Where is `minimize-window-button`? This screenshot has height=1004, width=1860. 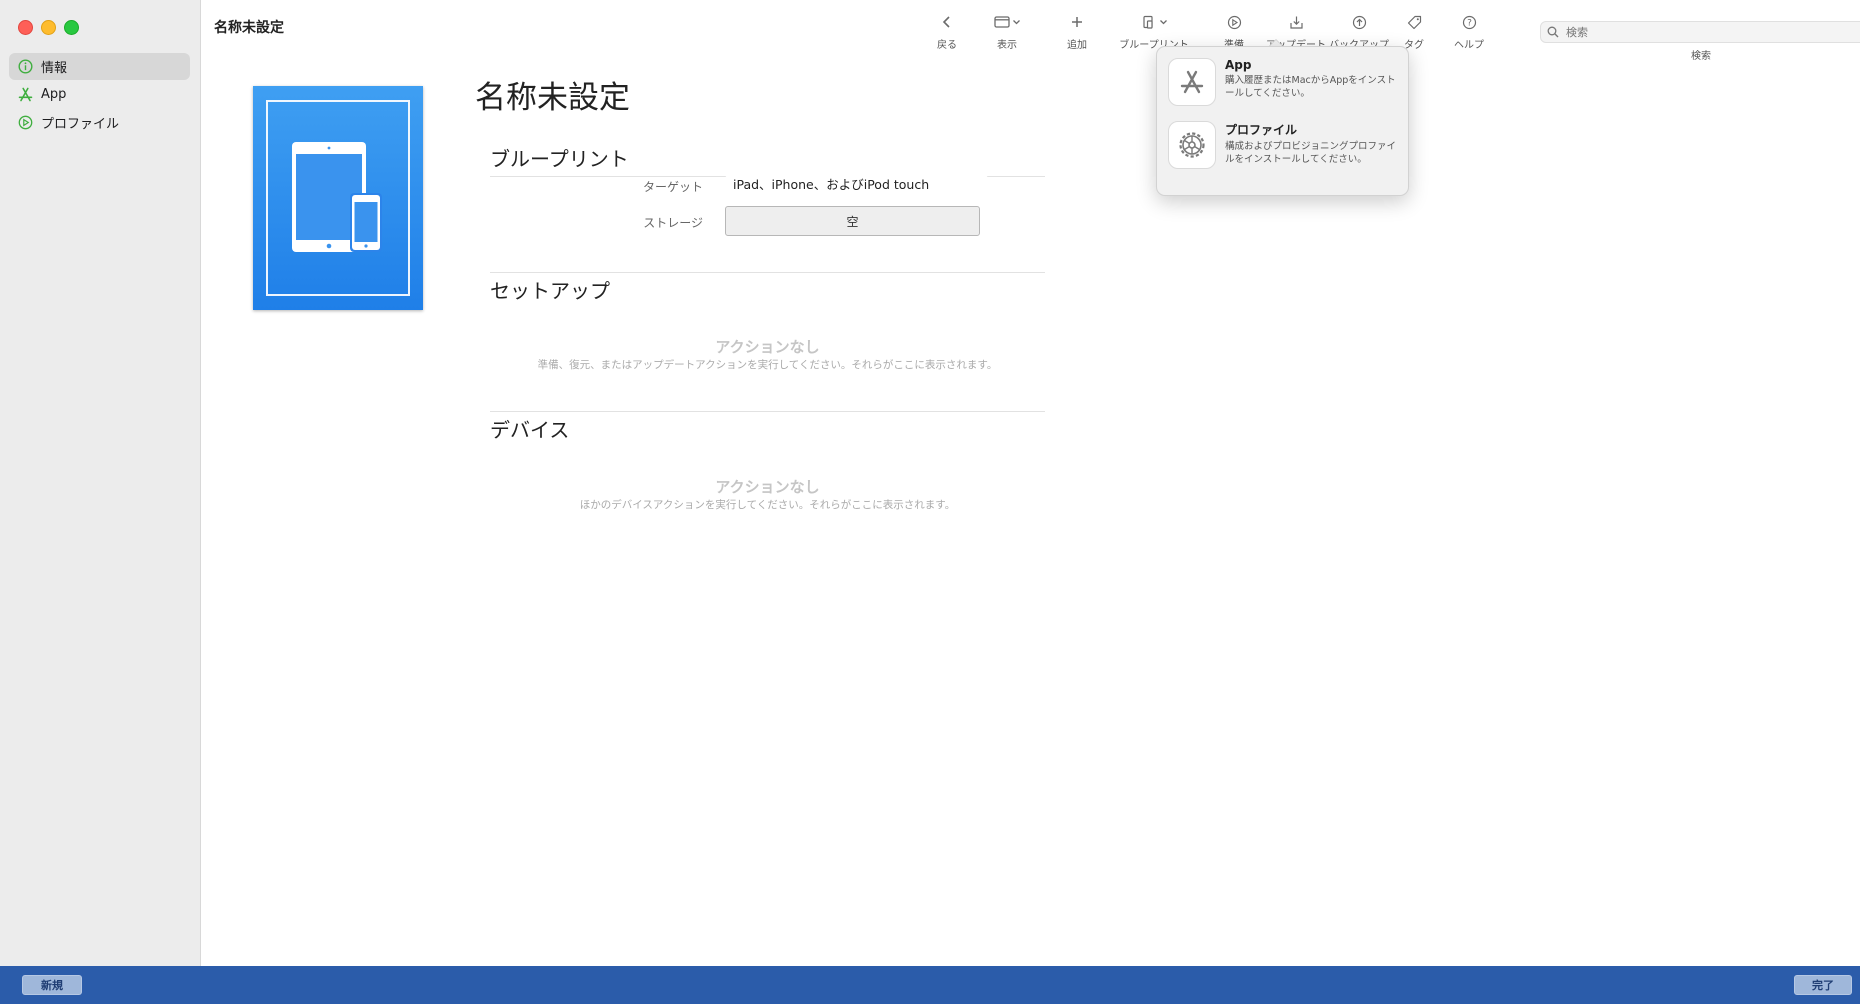
minimize-window-button is located at coordinates (48, 27).